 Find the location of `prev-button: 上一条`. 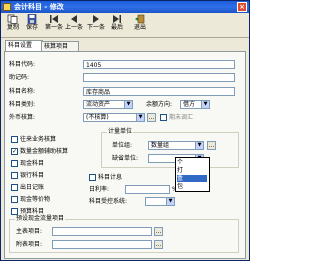

prev-button: 上一条 is located at coordinates (74, 25).